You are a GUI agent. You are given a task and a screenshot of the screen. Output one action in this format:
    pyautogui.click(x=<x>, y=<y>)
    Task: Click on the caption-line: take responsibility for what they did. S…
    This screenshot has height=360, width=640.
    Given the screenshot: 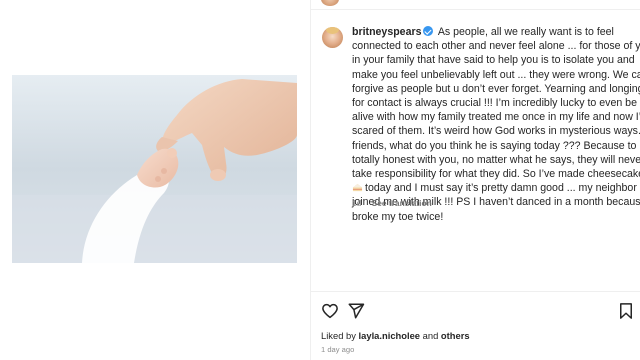 What is the action you would take?
    pyautogui.click(x=496, y=174)
    